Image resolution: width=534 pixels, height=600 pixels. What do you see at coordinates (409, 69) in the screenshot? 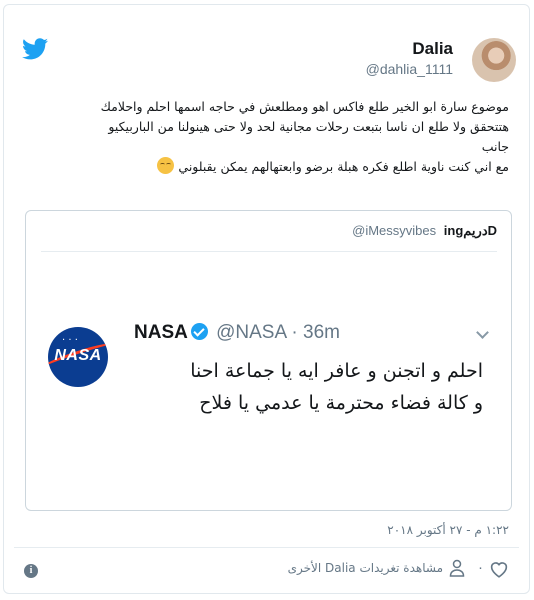
I see `author-handle: @dahlia_1111` at bounding box center [409, 69].